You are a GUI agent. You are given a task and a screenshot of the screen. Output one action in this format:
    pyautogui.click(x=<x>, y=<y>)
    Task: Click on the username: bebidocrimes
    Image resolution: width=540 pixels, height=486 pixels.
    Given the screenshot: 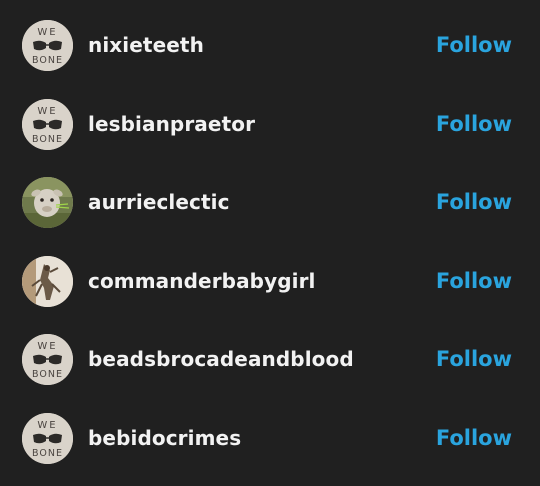 What is the action you would take?
    pyautogui.click(x=164, y=438)
    